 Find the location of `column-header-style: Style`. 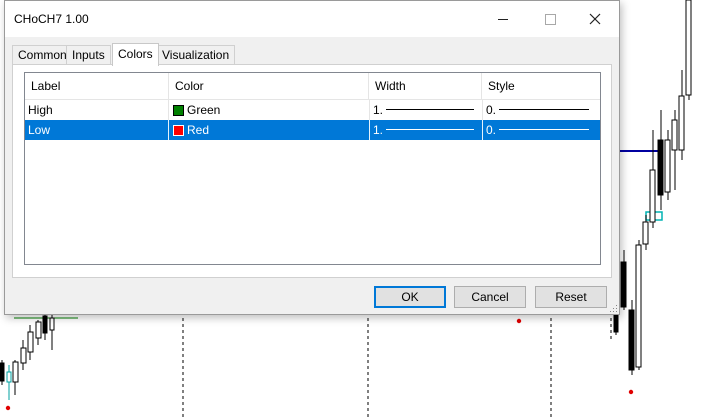

column-header-style: Style is located at coordinates (541, 86).